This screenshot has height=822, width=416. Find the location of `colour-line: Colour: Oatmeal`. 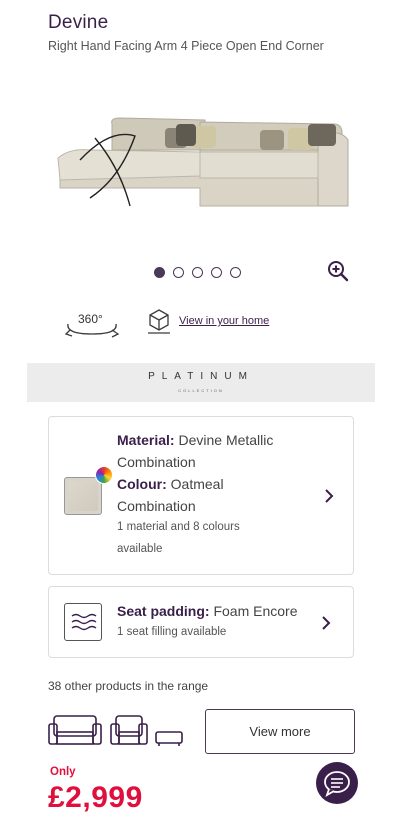

colour-line: Colour: Oatmeal is located at coordinates (170, 484).